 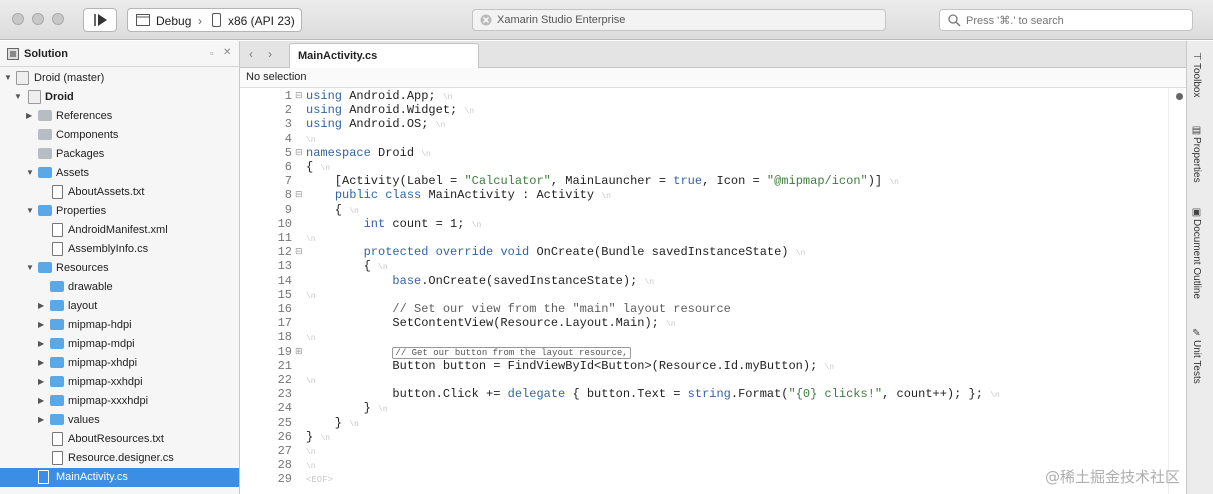 I want to click on code-line: using Android.App; \n, so click(x=379, y=96).